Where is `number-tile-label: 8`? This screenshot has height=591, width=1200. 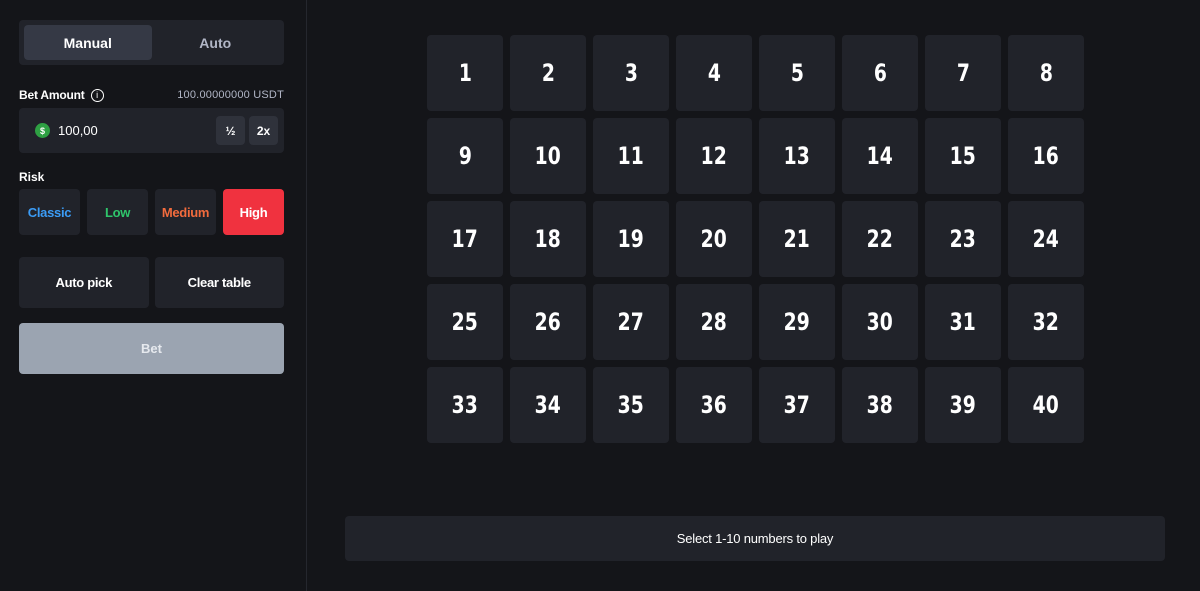
number-tile-label: 8 is located at coordinates (1046, 73).